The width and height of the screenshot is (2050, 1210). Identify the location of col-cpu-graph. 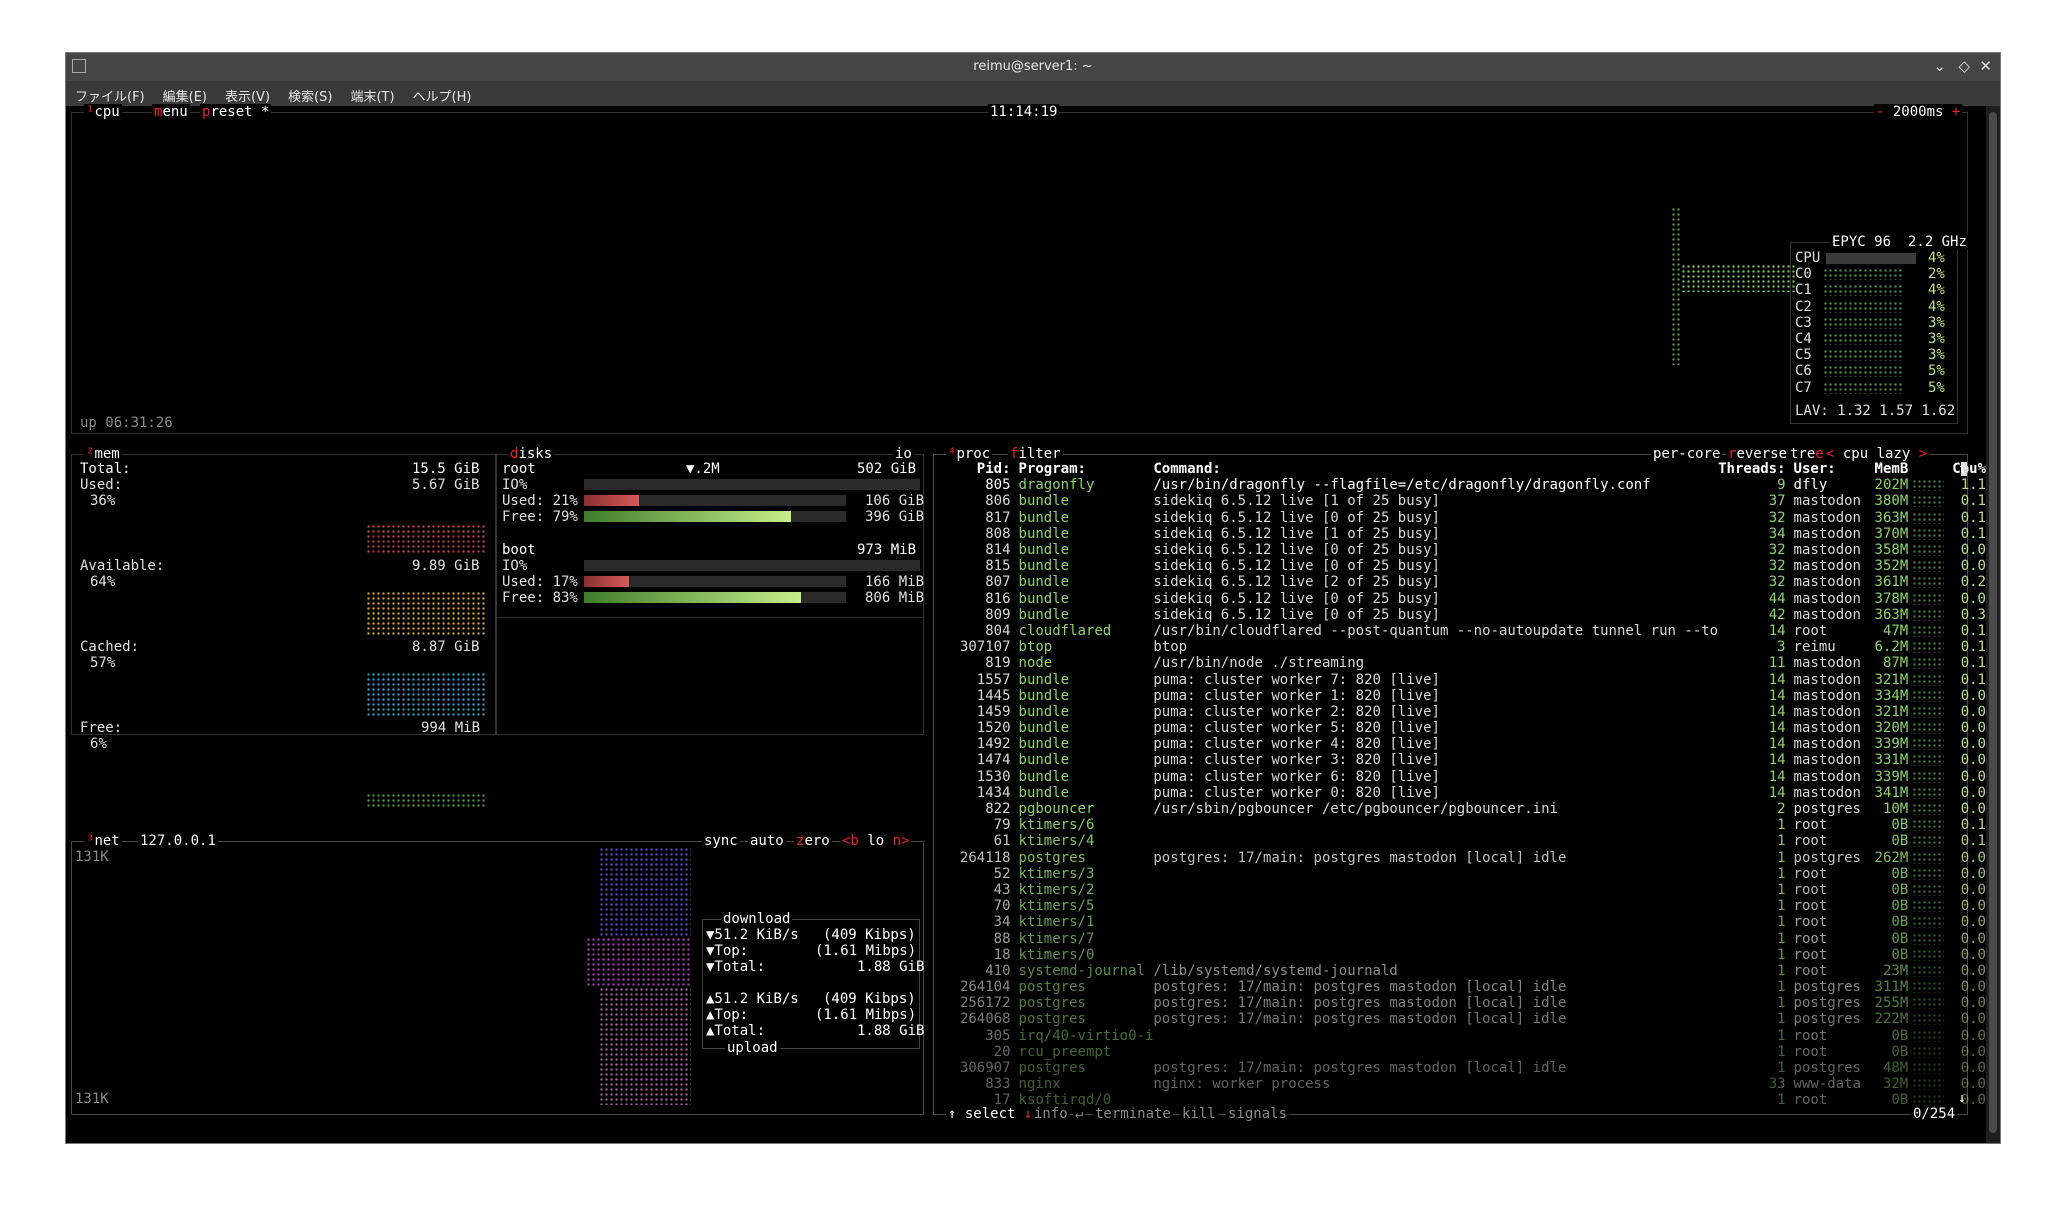
(1926, 469).